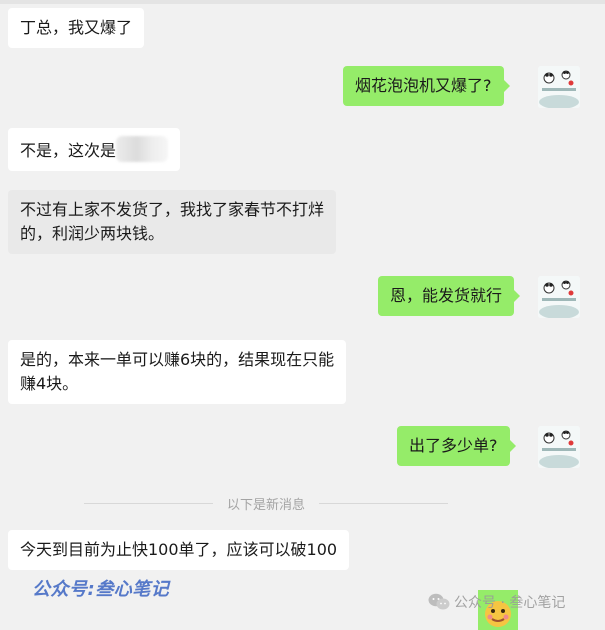 This screenshot has height=630, width=605. I want to click on top-border, so click(302, 2).